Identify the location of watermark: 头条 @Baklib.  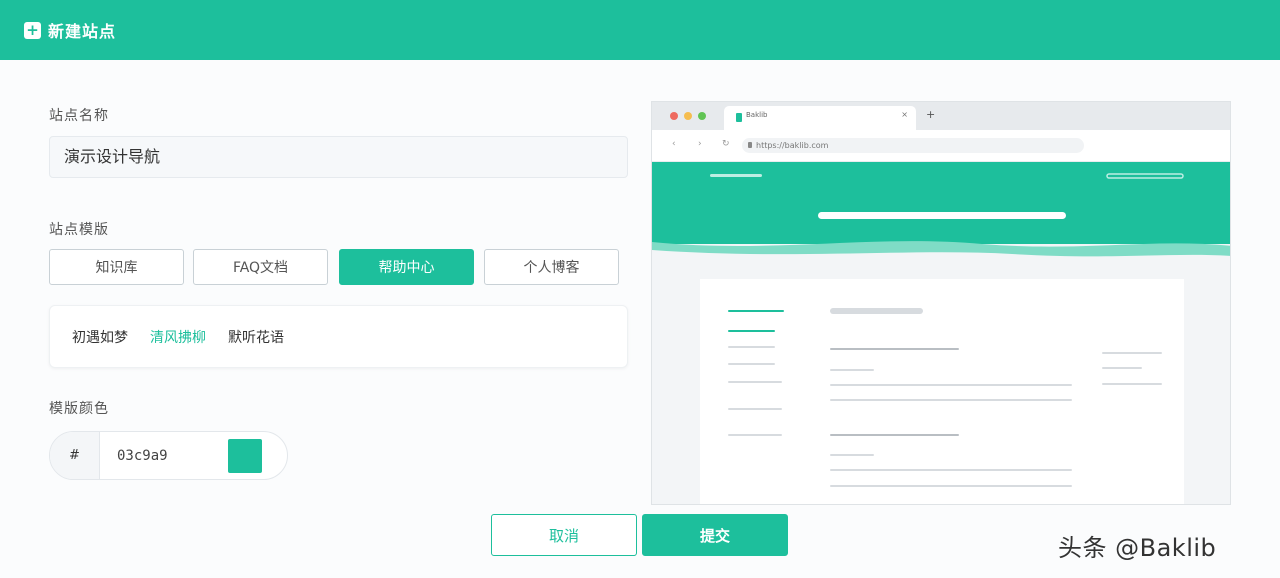
(1137, 548).